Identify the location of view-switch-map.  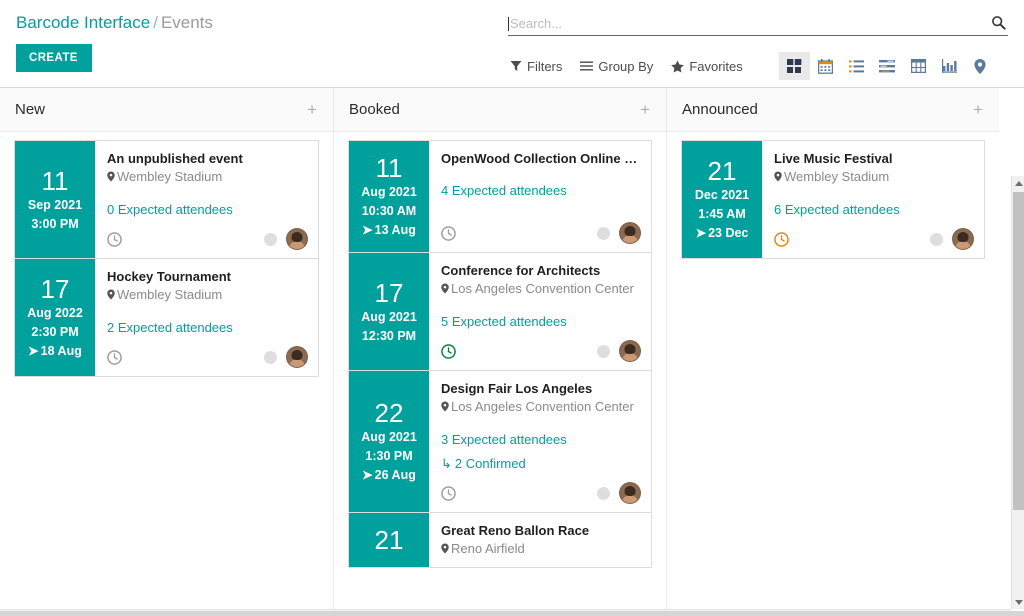
(980, 66).